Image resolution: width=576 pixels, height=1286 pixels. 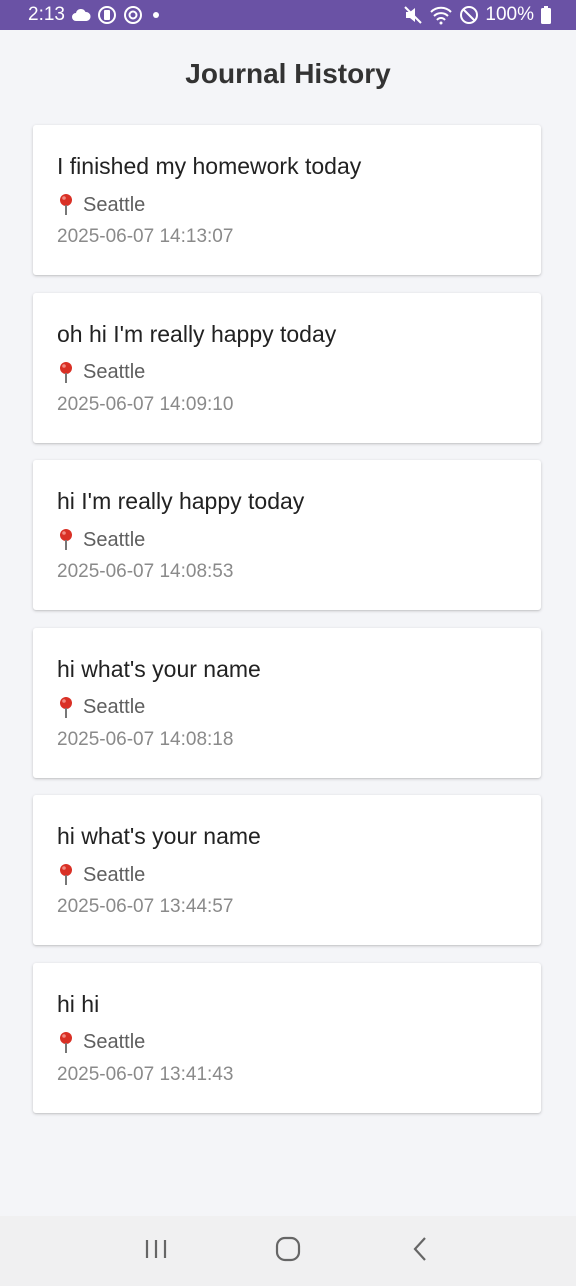 I want to click on back-button, so click(x=420, y=1251).